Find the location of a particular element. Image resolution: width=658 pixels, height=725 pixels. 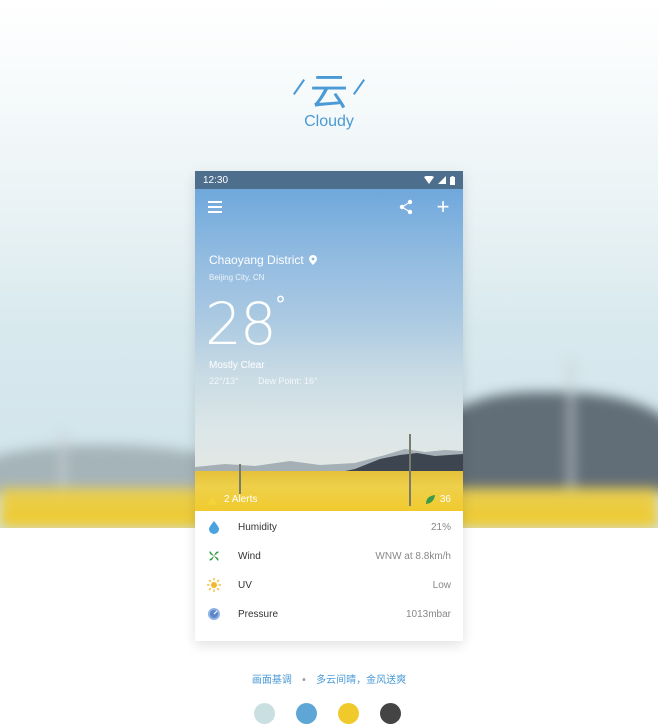

utility-pole is located at coordinates (240, 479).